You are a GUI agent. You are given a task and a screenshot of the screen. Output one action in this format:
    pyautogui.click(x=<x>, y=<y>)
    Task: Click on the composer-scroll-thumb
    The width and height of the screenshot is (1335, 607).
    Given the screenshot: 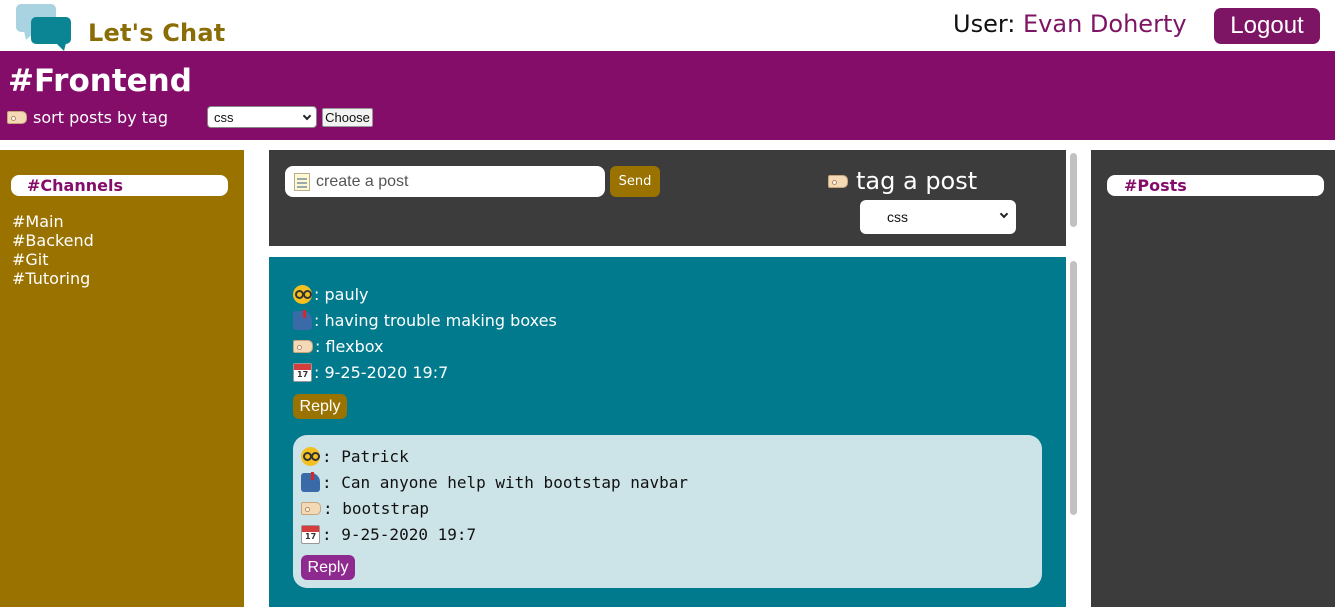 What is the action you would take?
    pyautogui.click(x=1073, y=190)
    